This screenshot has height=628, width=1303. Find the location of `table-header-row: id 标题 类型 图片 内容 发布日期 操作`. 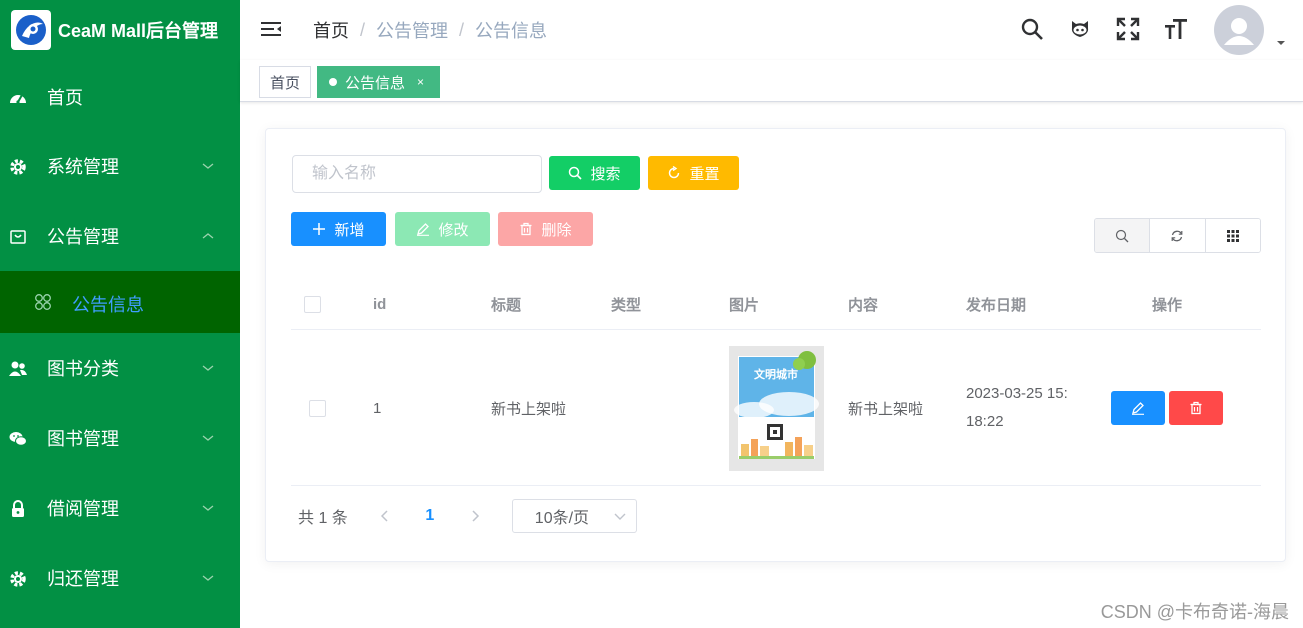

table-header-row: id 标题 类型 图片 内容 发布日期 操作 is located at coordinates (776, 304).